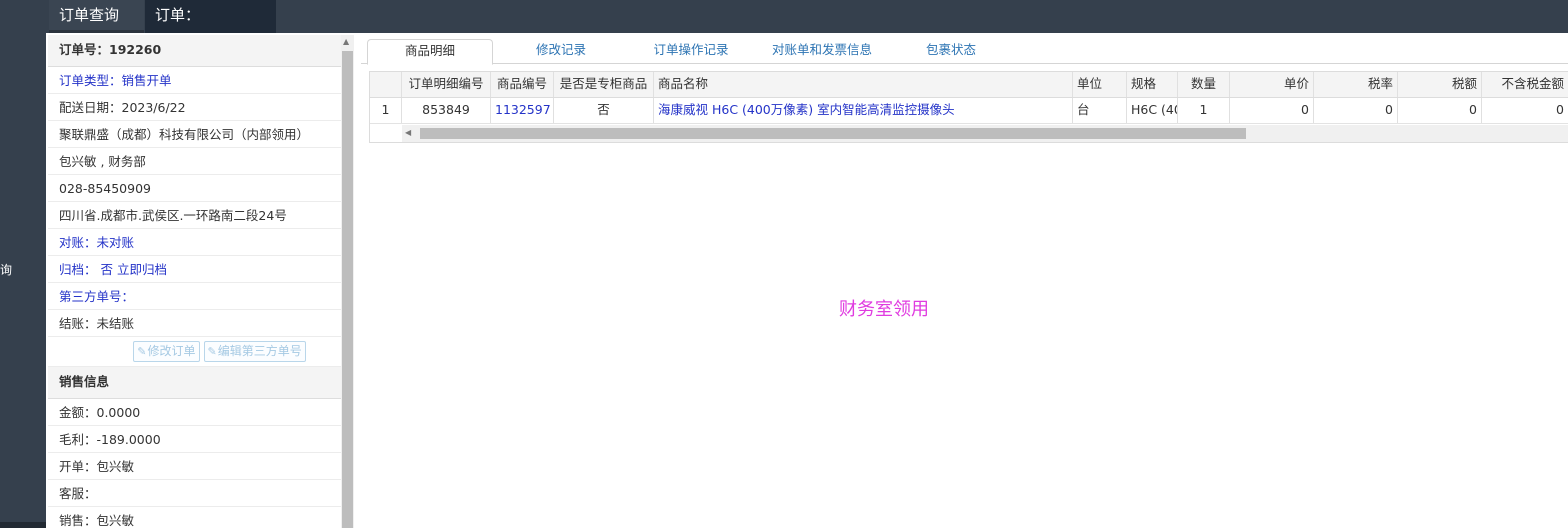 The height and width of the screenshot is (528, 1568). Describe the element at coordinates (96, 27) in the screenshot. I see `tab-order-query: 订单查询✕` at that location.